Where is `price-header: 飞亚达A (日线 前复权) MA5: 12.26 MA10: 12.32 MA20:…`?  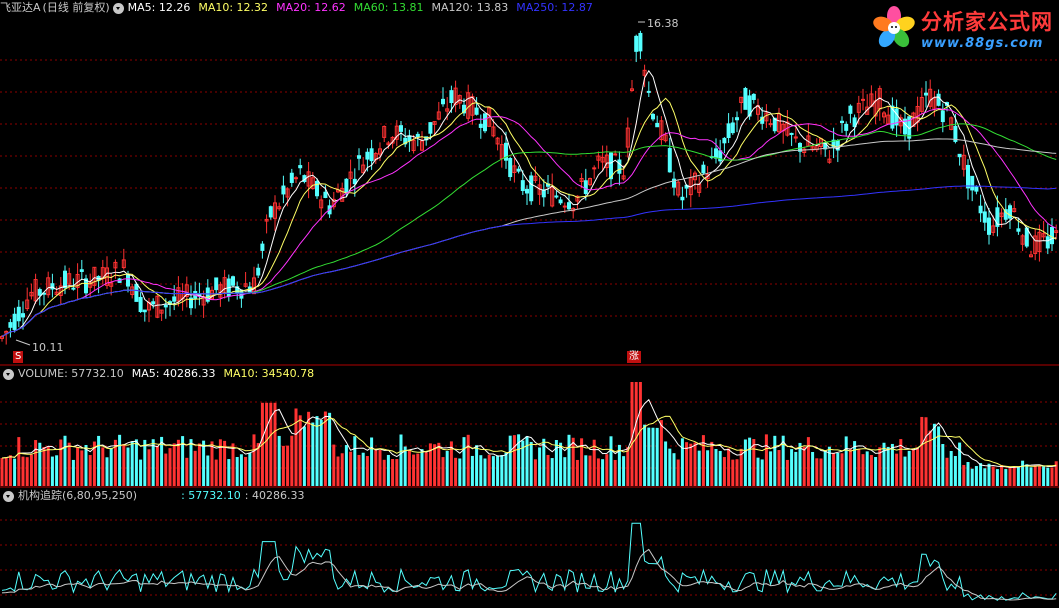
price-header: 飞亚达A (日线 前复权) MA5: 12.26 MA10: 12.32 MA20:… is located at coordinates (300, 8).